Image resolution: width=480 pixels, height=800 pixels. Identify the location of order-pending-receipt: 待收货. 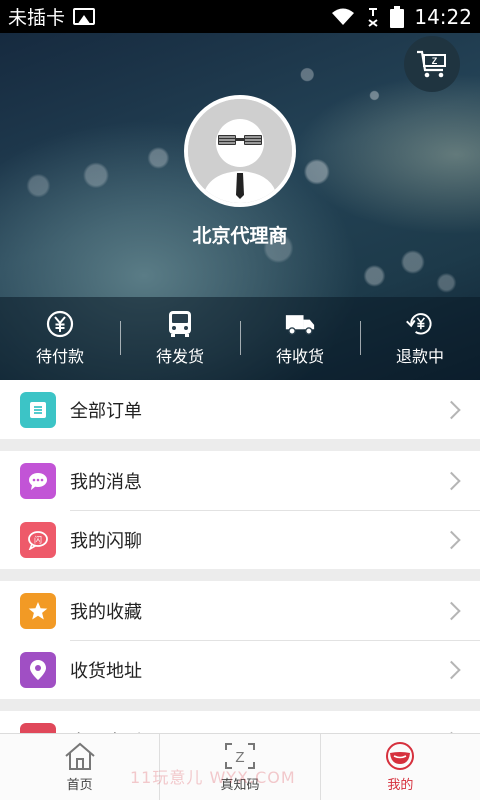
(300, 338).